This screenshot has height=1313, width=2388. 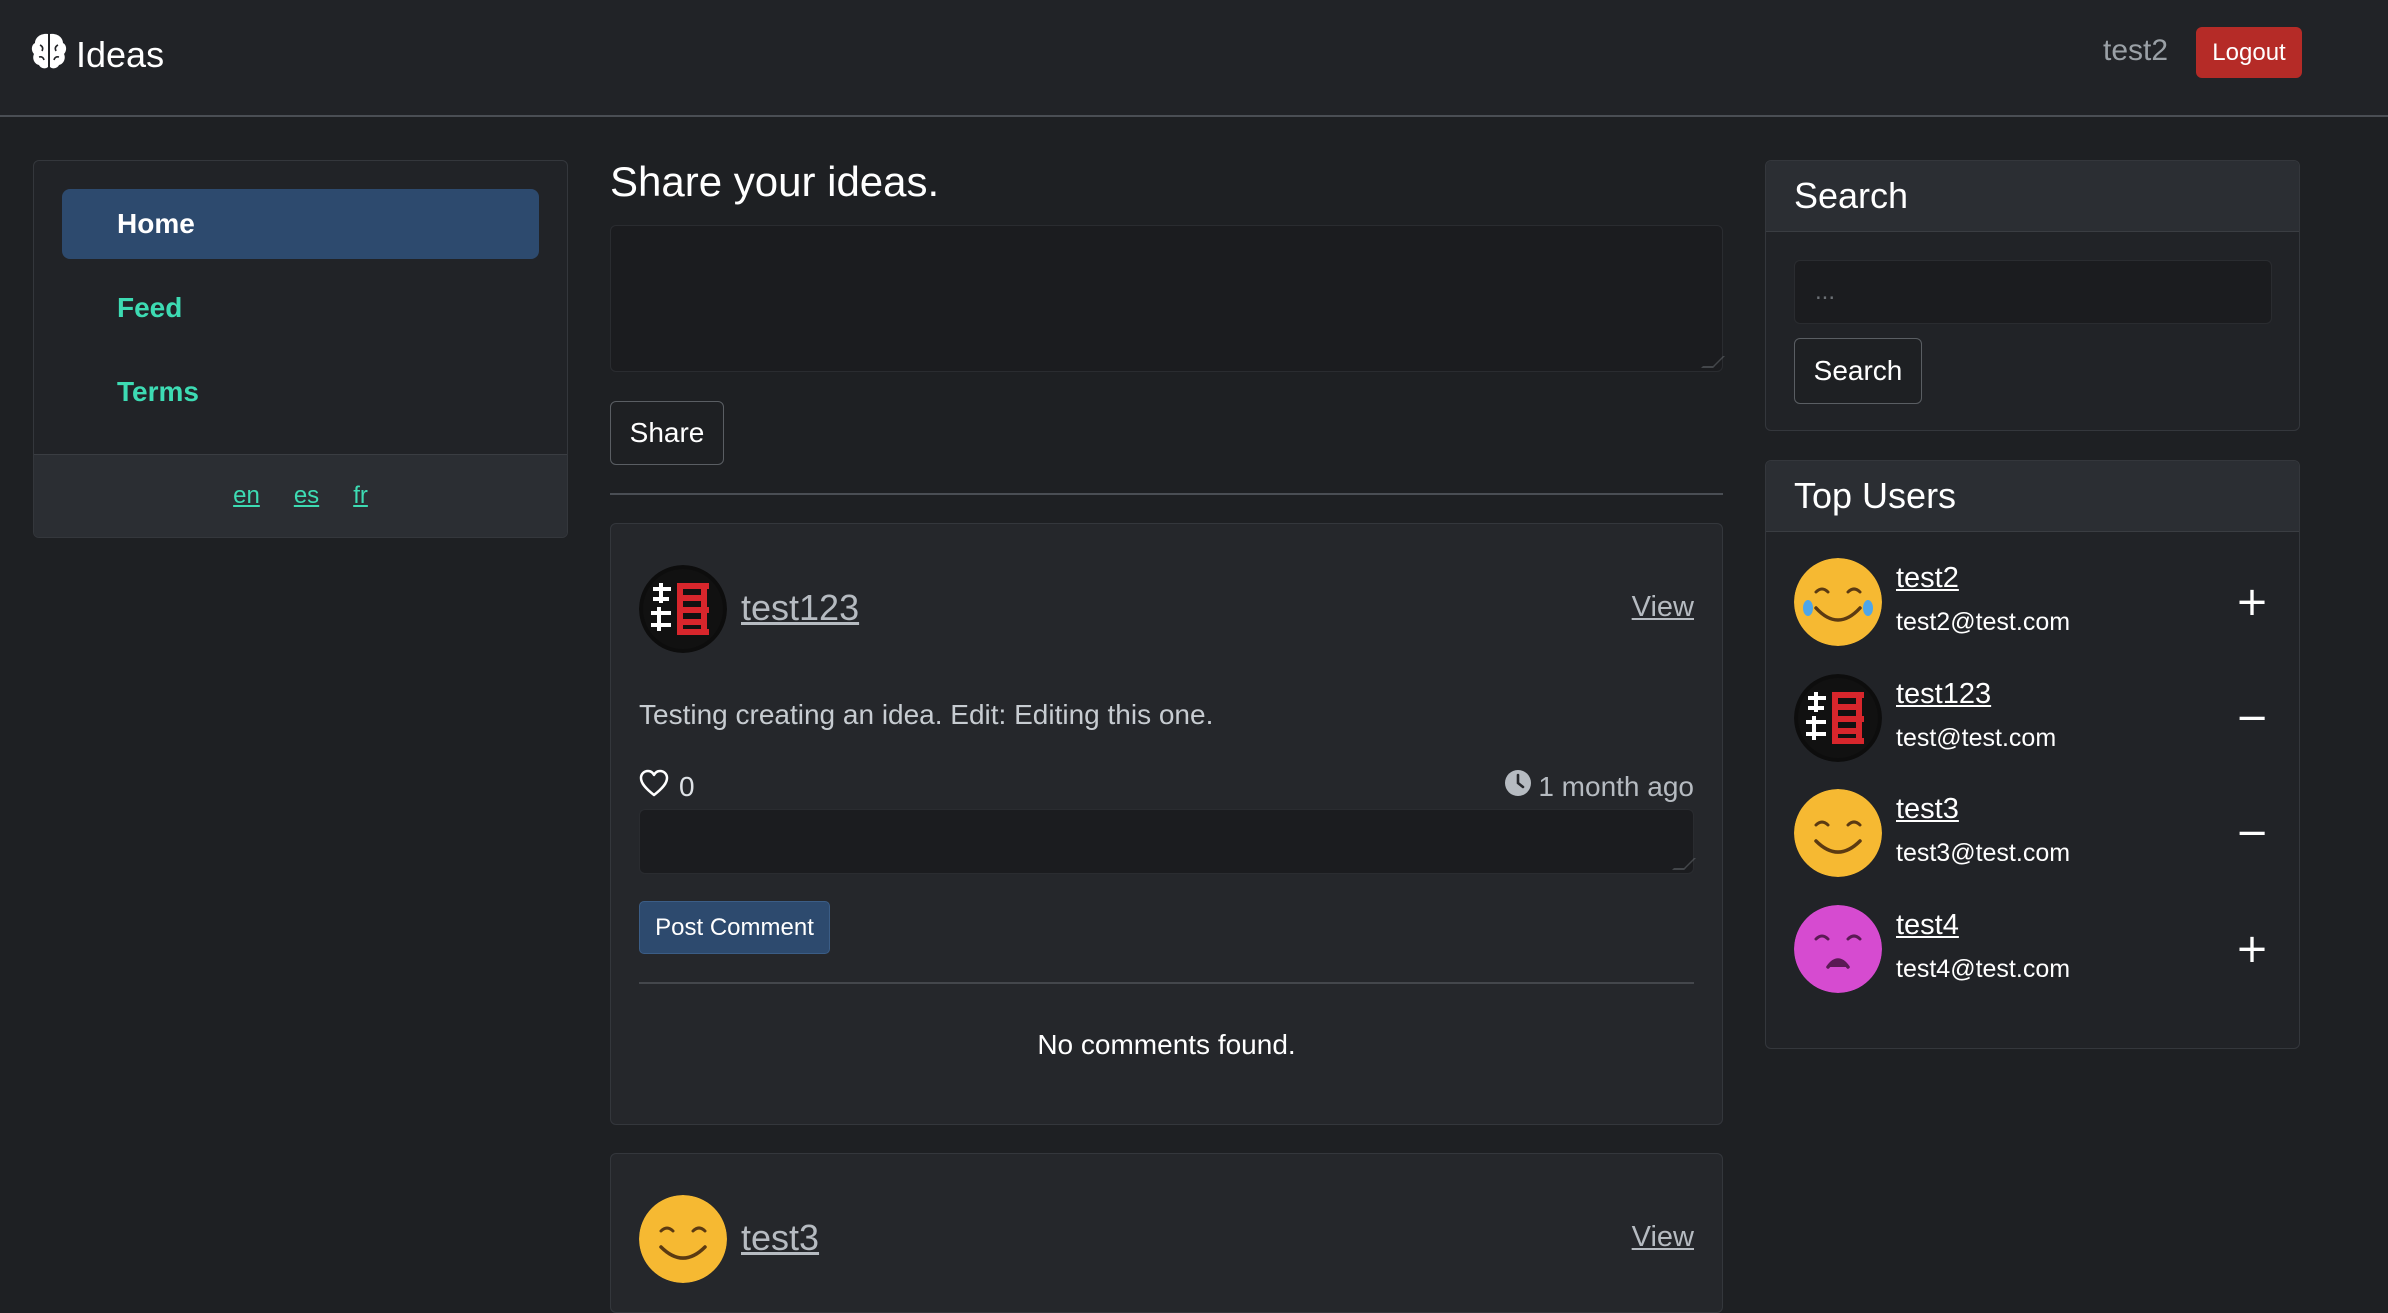 What do you see at coordinates (49, 55) in the screenshot?
I see `brain-icon` at bounding box center [49, 55].